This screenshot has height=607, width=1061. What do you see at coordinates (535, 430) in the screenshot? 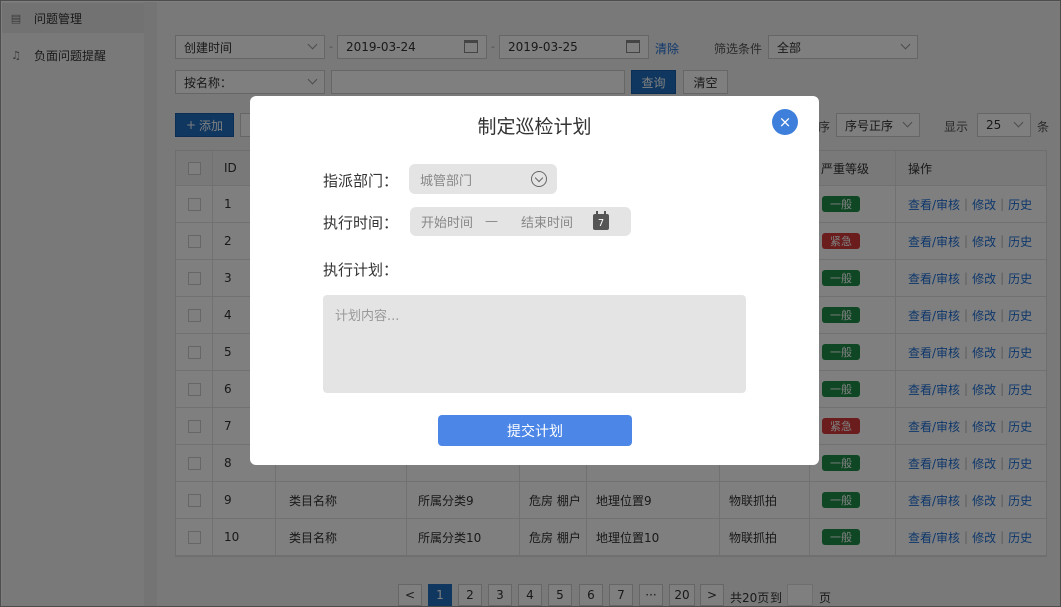
I see `submit-plan-button: 提交计划` at bounding box center [535, 430].